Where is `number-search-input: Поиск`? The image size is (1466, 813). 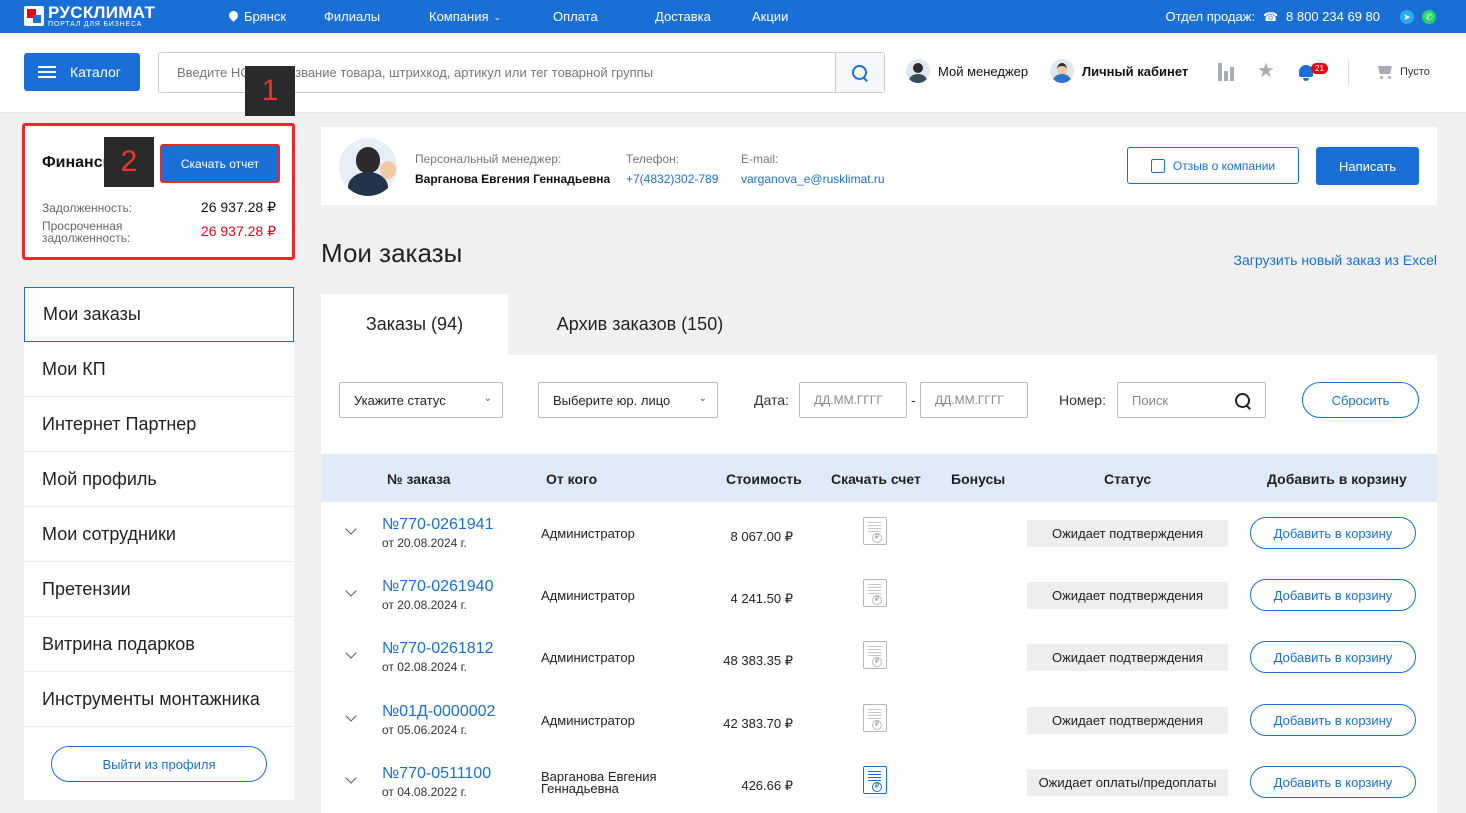 number-search-input: Поиск is located at coordinates (1191, 400).